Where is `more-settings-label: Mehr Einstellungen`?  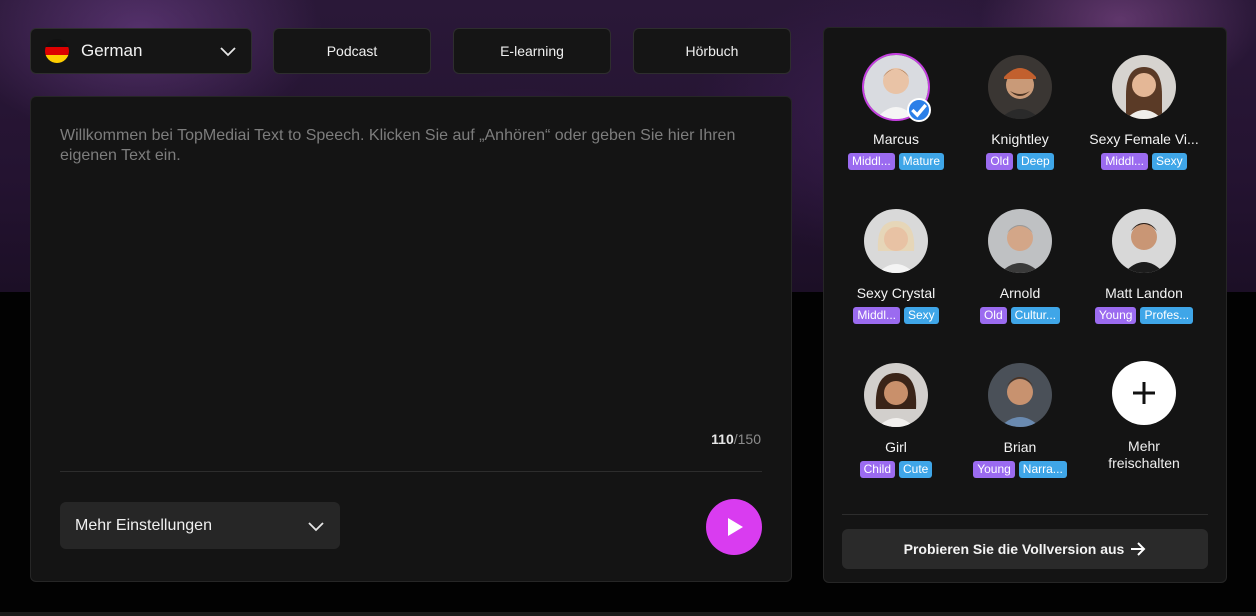
more-settings-label: Mehr Einstellungen is located at coordinates (143, 525).